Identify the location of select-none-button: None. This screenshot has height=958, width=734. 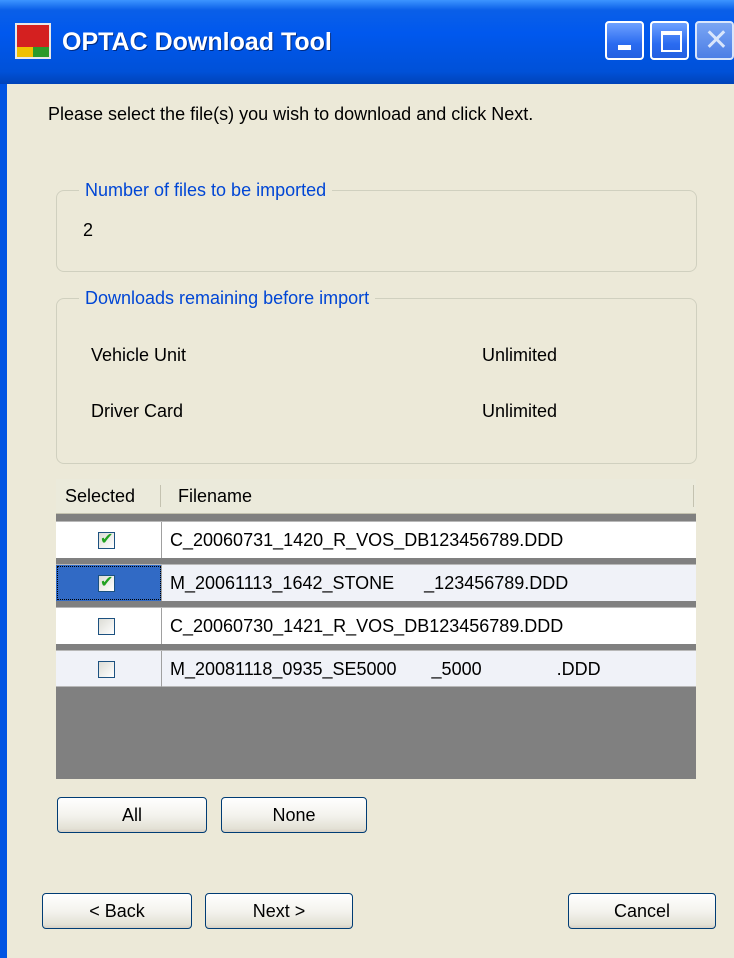
(294, 815).